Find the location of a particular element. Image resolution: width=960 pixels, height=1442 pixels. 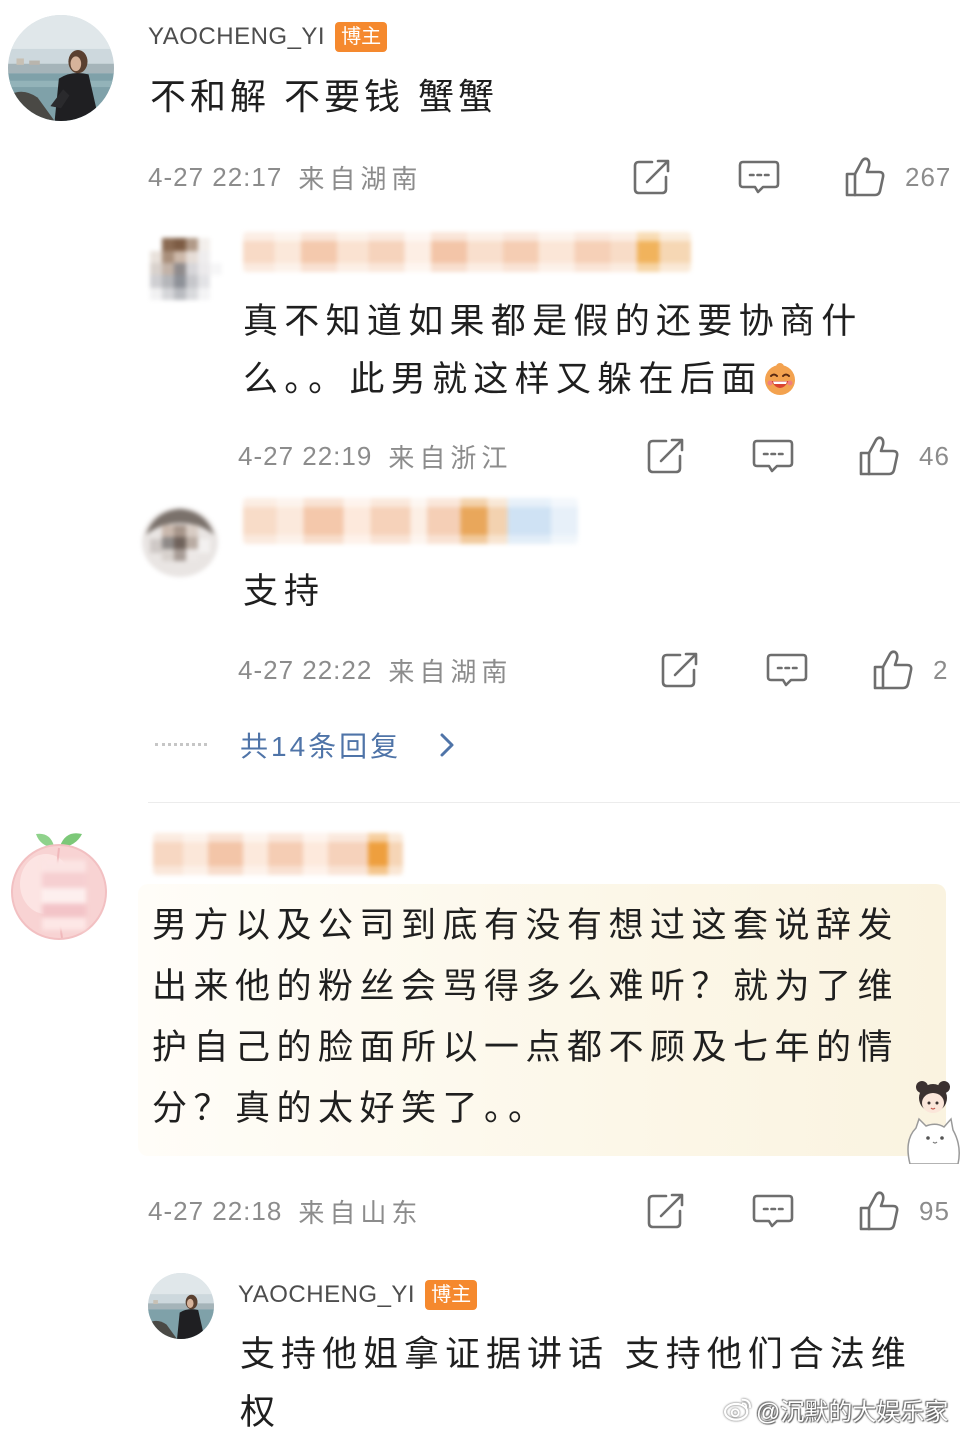

timestamp: 4-27 22:19 is located at coordinates (305, 455).